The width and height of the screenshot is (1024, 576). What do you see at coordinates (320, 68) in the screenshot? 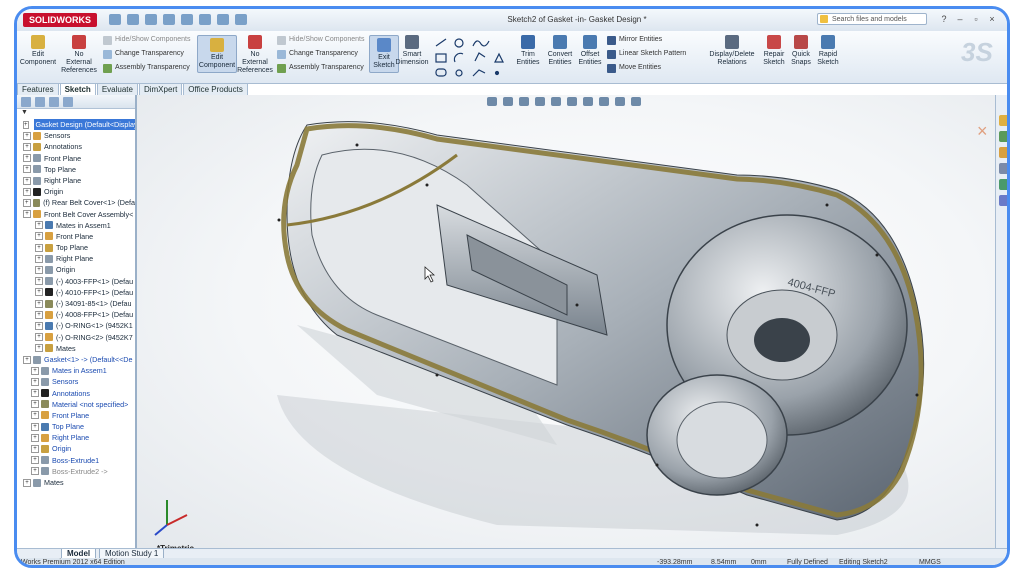
I see `assembly-transparency-2: Assembly Transparency` at bounding box center [320, 68].